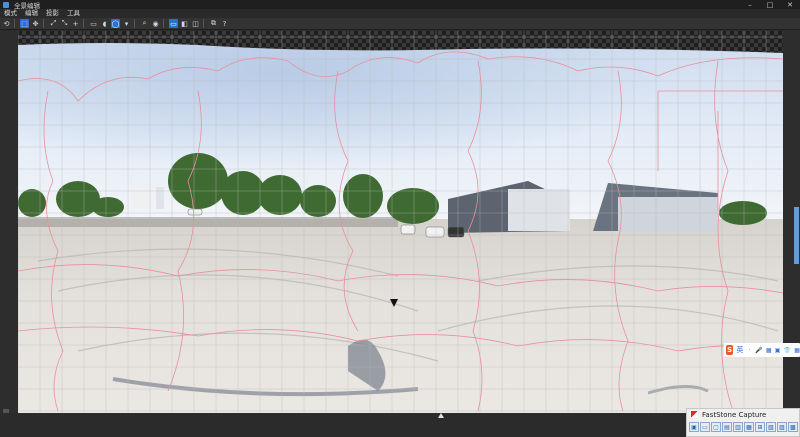 This screenshot has height=437, width=800. What do you see at coordinates (400, 5) in the screenshot?
I see `title-bar: 全景编辑 – □ ✕` at bounding box center [400, 5].